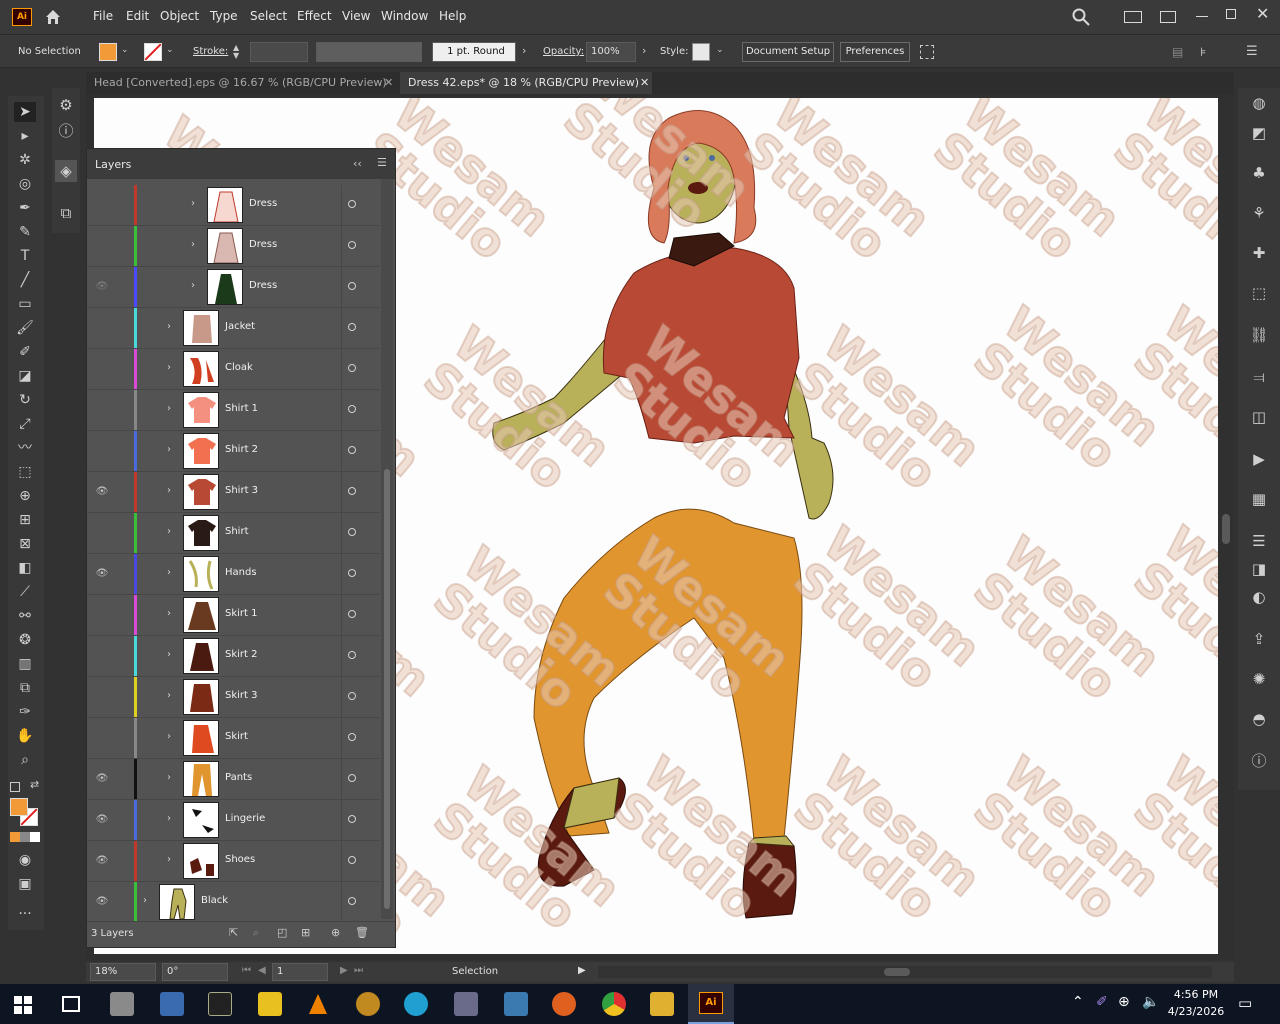 This screenshot has width=1280, height=1024. Describe the element at coordinates (270, 1004) in the screenshot. I see `player-icon` at that location.